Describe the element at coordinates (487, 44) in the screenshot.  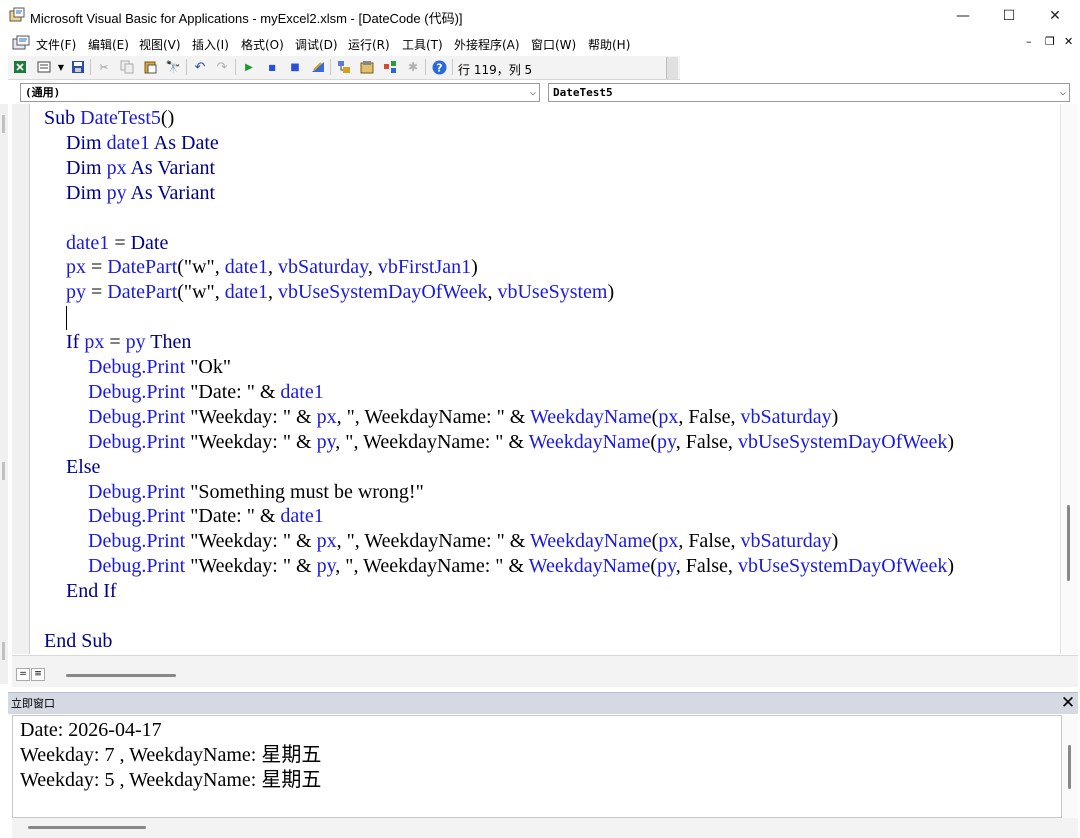
I see `menu-addins: 外接程序(A)` at that location.